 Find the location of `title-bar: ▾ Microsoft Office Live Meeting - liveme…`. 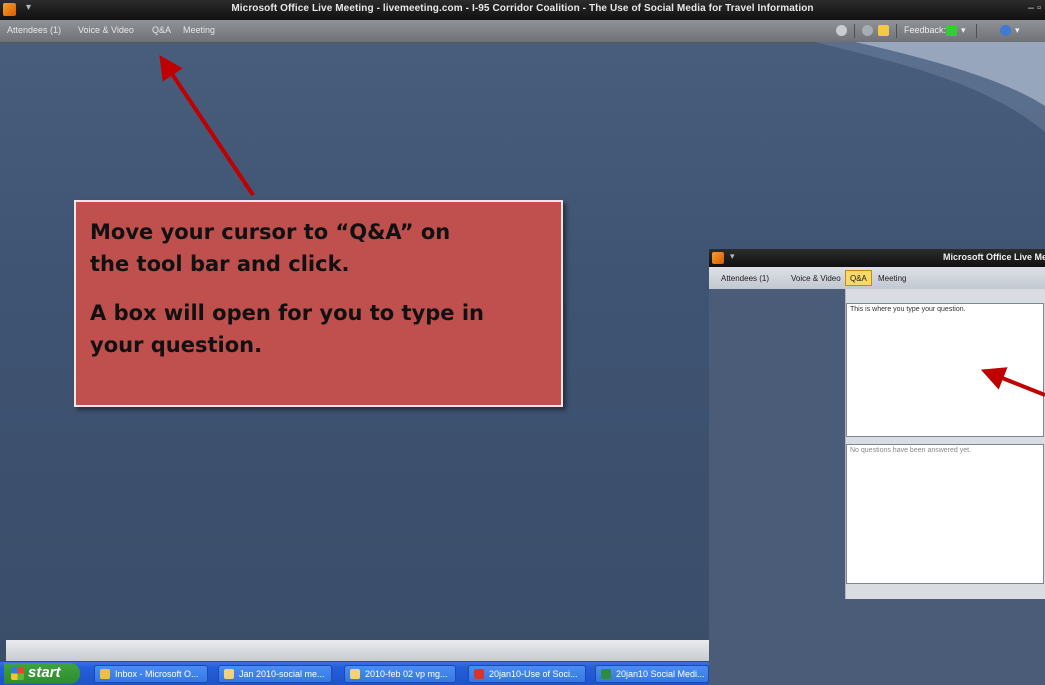

title-bar: ▾ Microsoft Office Live Meeting - liveme… is located at coordinates (522, 10).